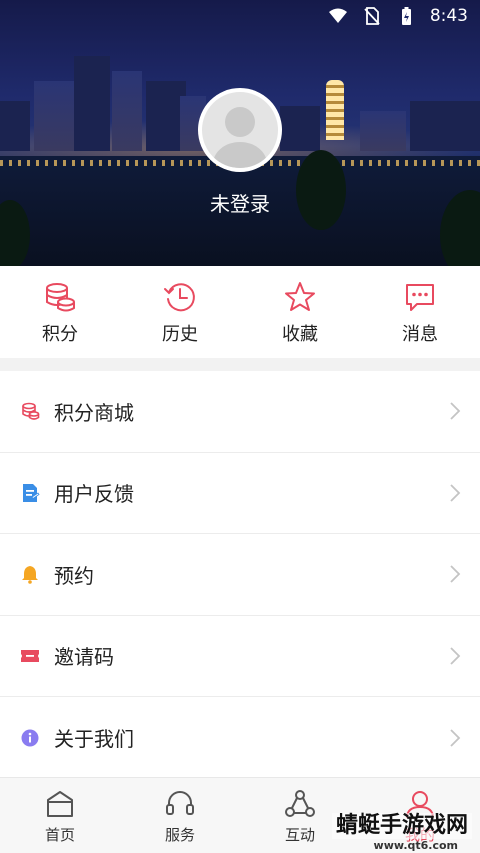 The width and height of the screenshot is (480, 853). What do you see at coordinates (240, 656) in the screenshot?
I see `menu-item-invite-code: 邀请码` at bounding box center [240, 656].